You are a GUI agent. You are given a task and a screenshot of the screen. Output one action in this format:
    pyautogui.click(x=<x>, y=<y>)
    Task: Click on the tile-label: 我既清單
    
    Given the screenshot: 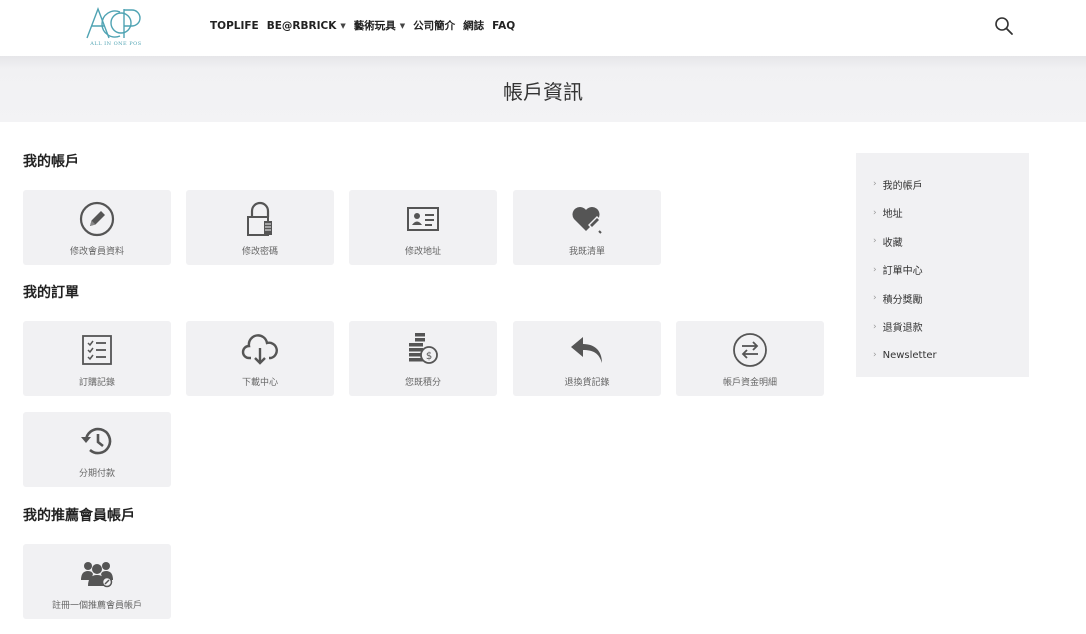 What is the action you would take?
    pyautogui.click(x=586, y=252)
    